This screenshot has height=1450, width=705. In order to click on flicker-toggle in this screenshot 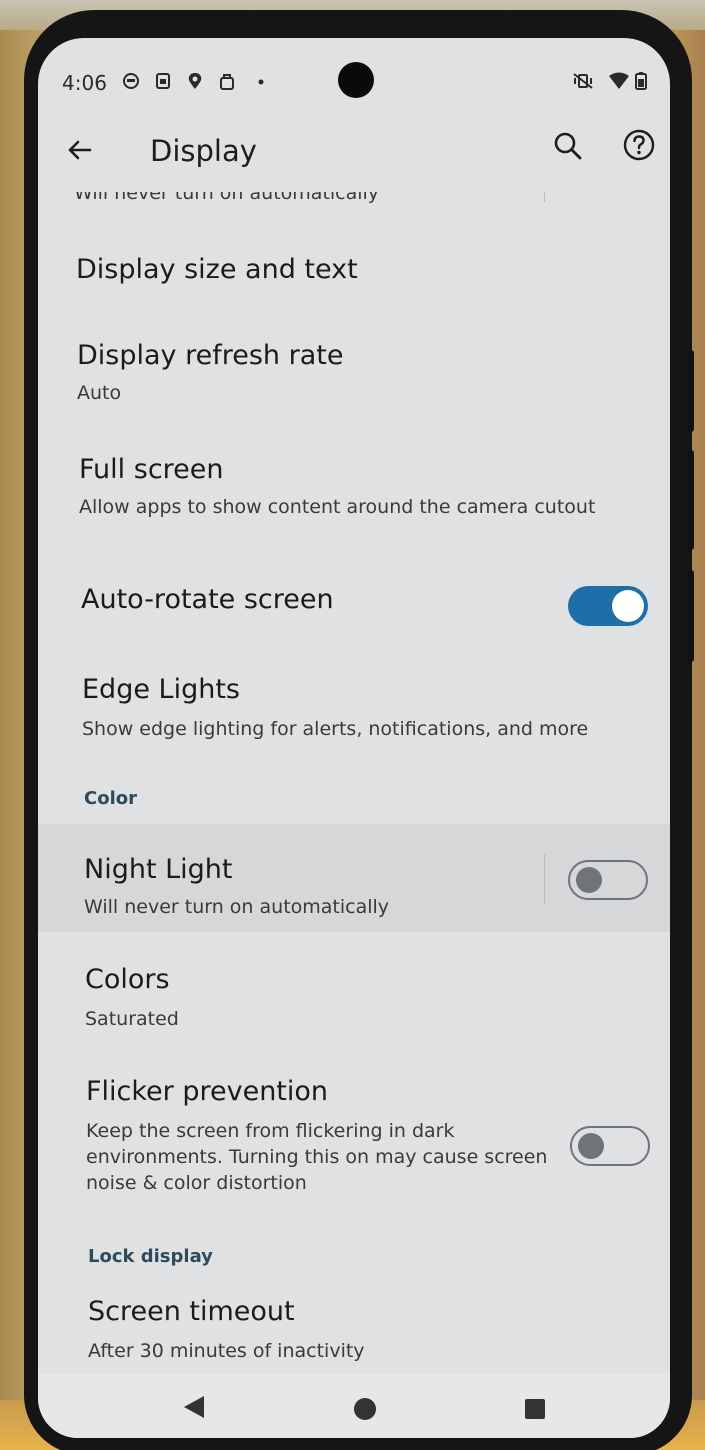, I will do `click(610, 1146)`.